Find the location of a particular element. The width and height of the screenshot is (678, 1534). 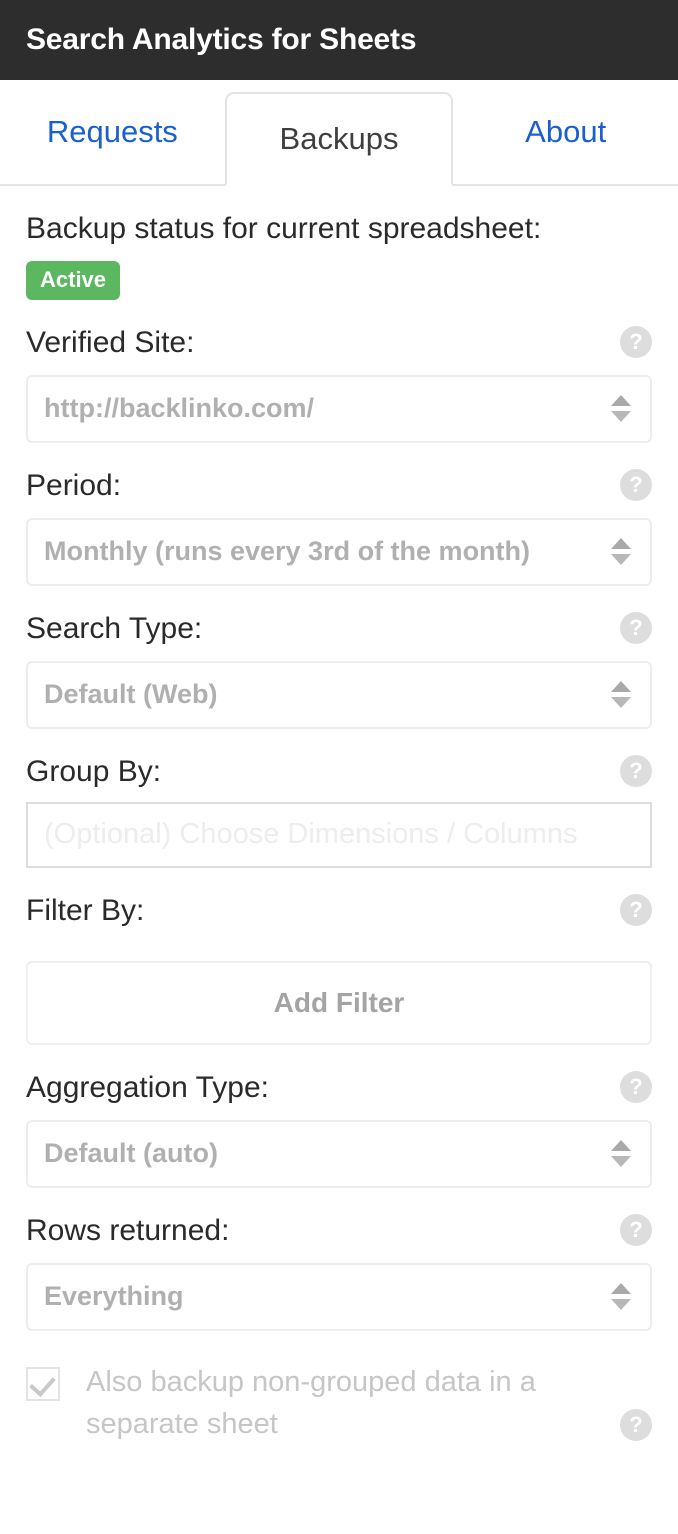

period-select: Monthly (runs every 3rd of the month) is located at coordinates (339, 551).